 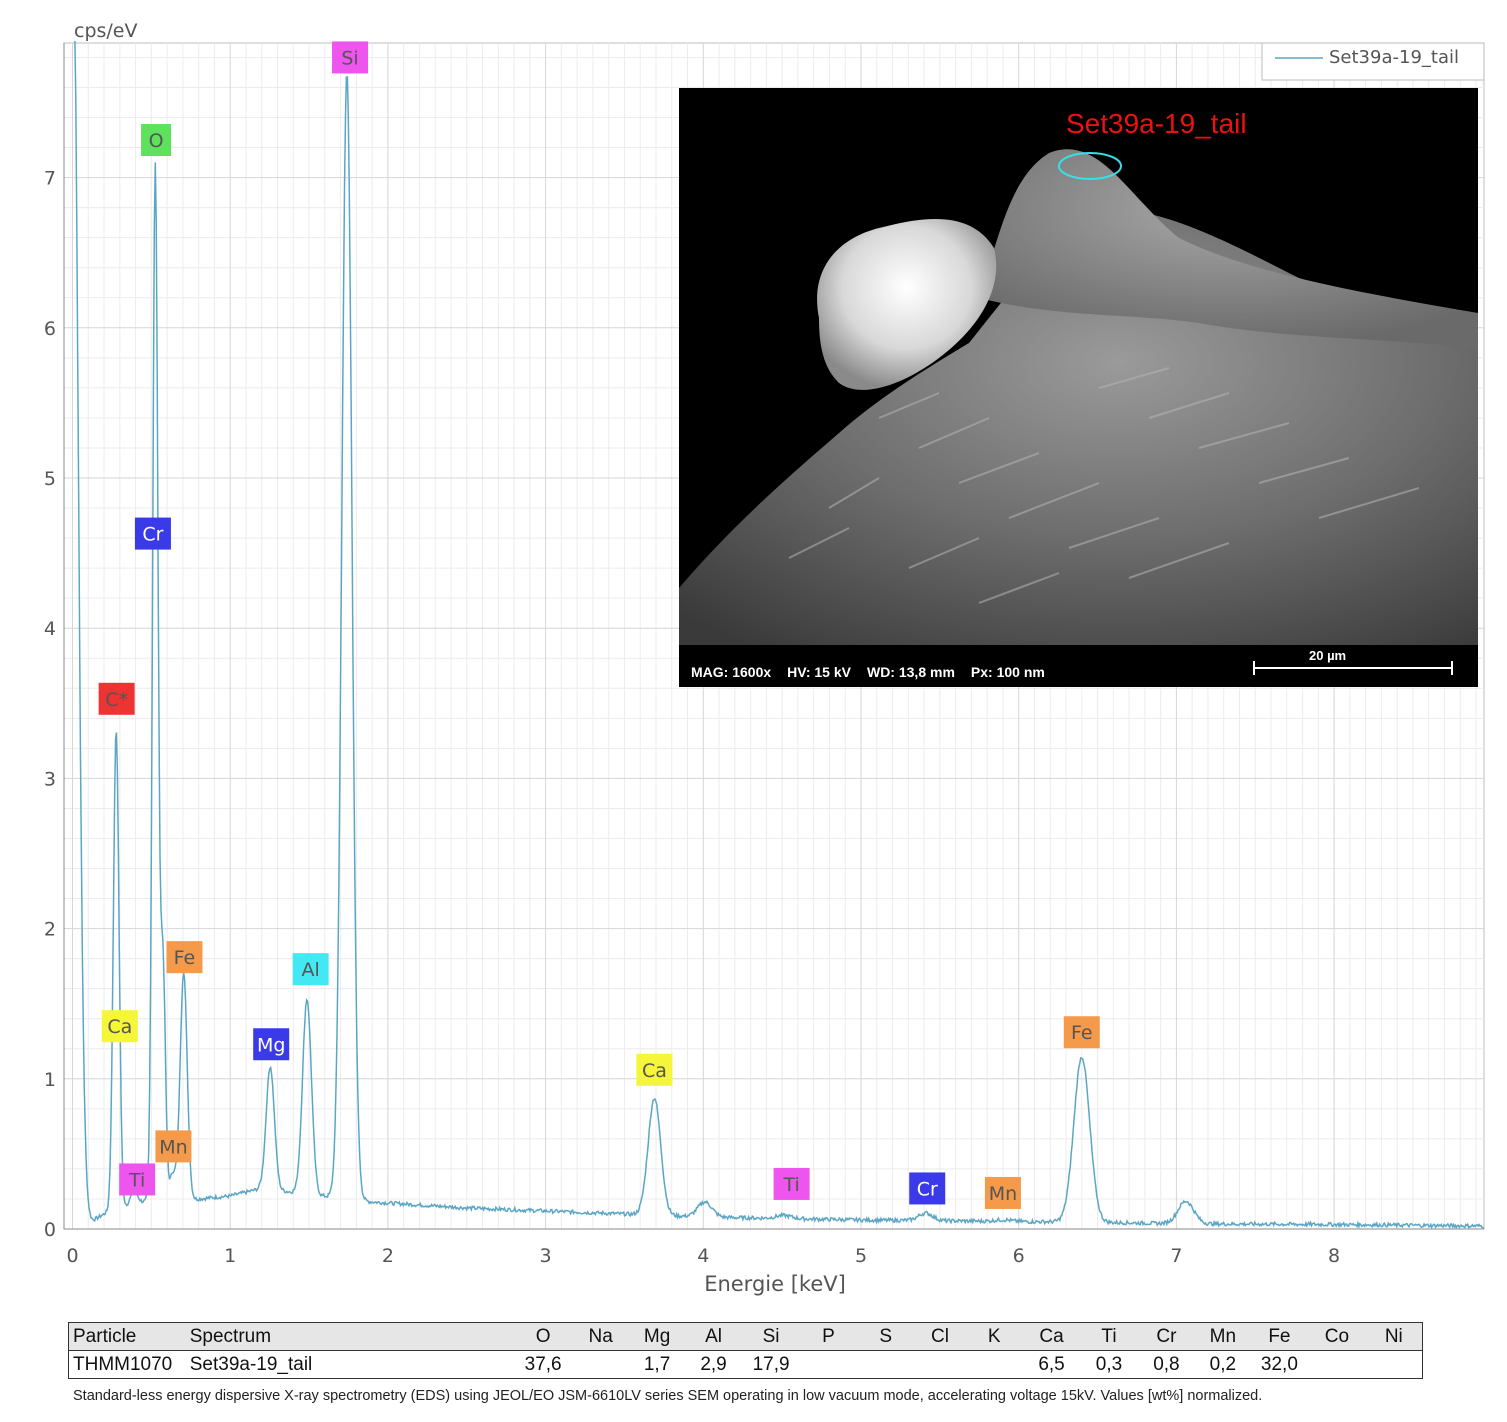 What do you see at coordinates (657, 1337) in the screenshot?
I see `table-header-cell: Mg` at bounding box center [657, 1337].